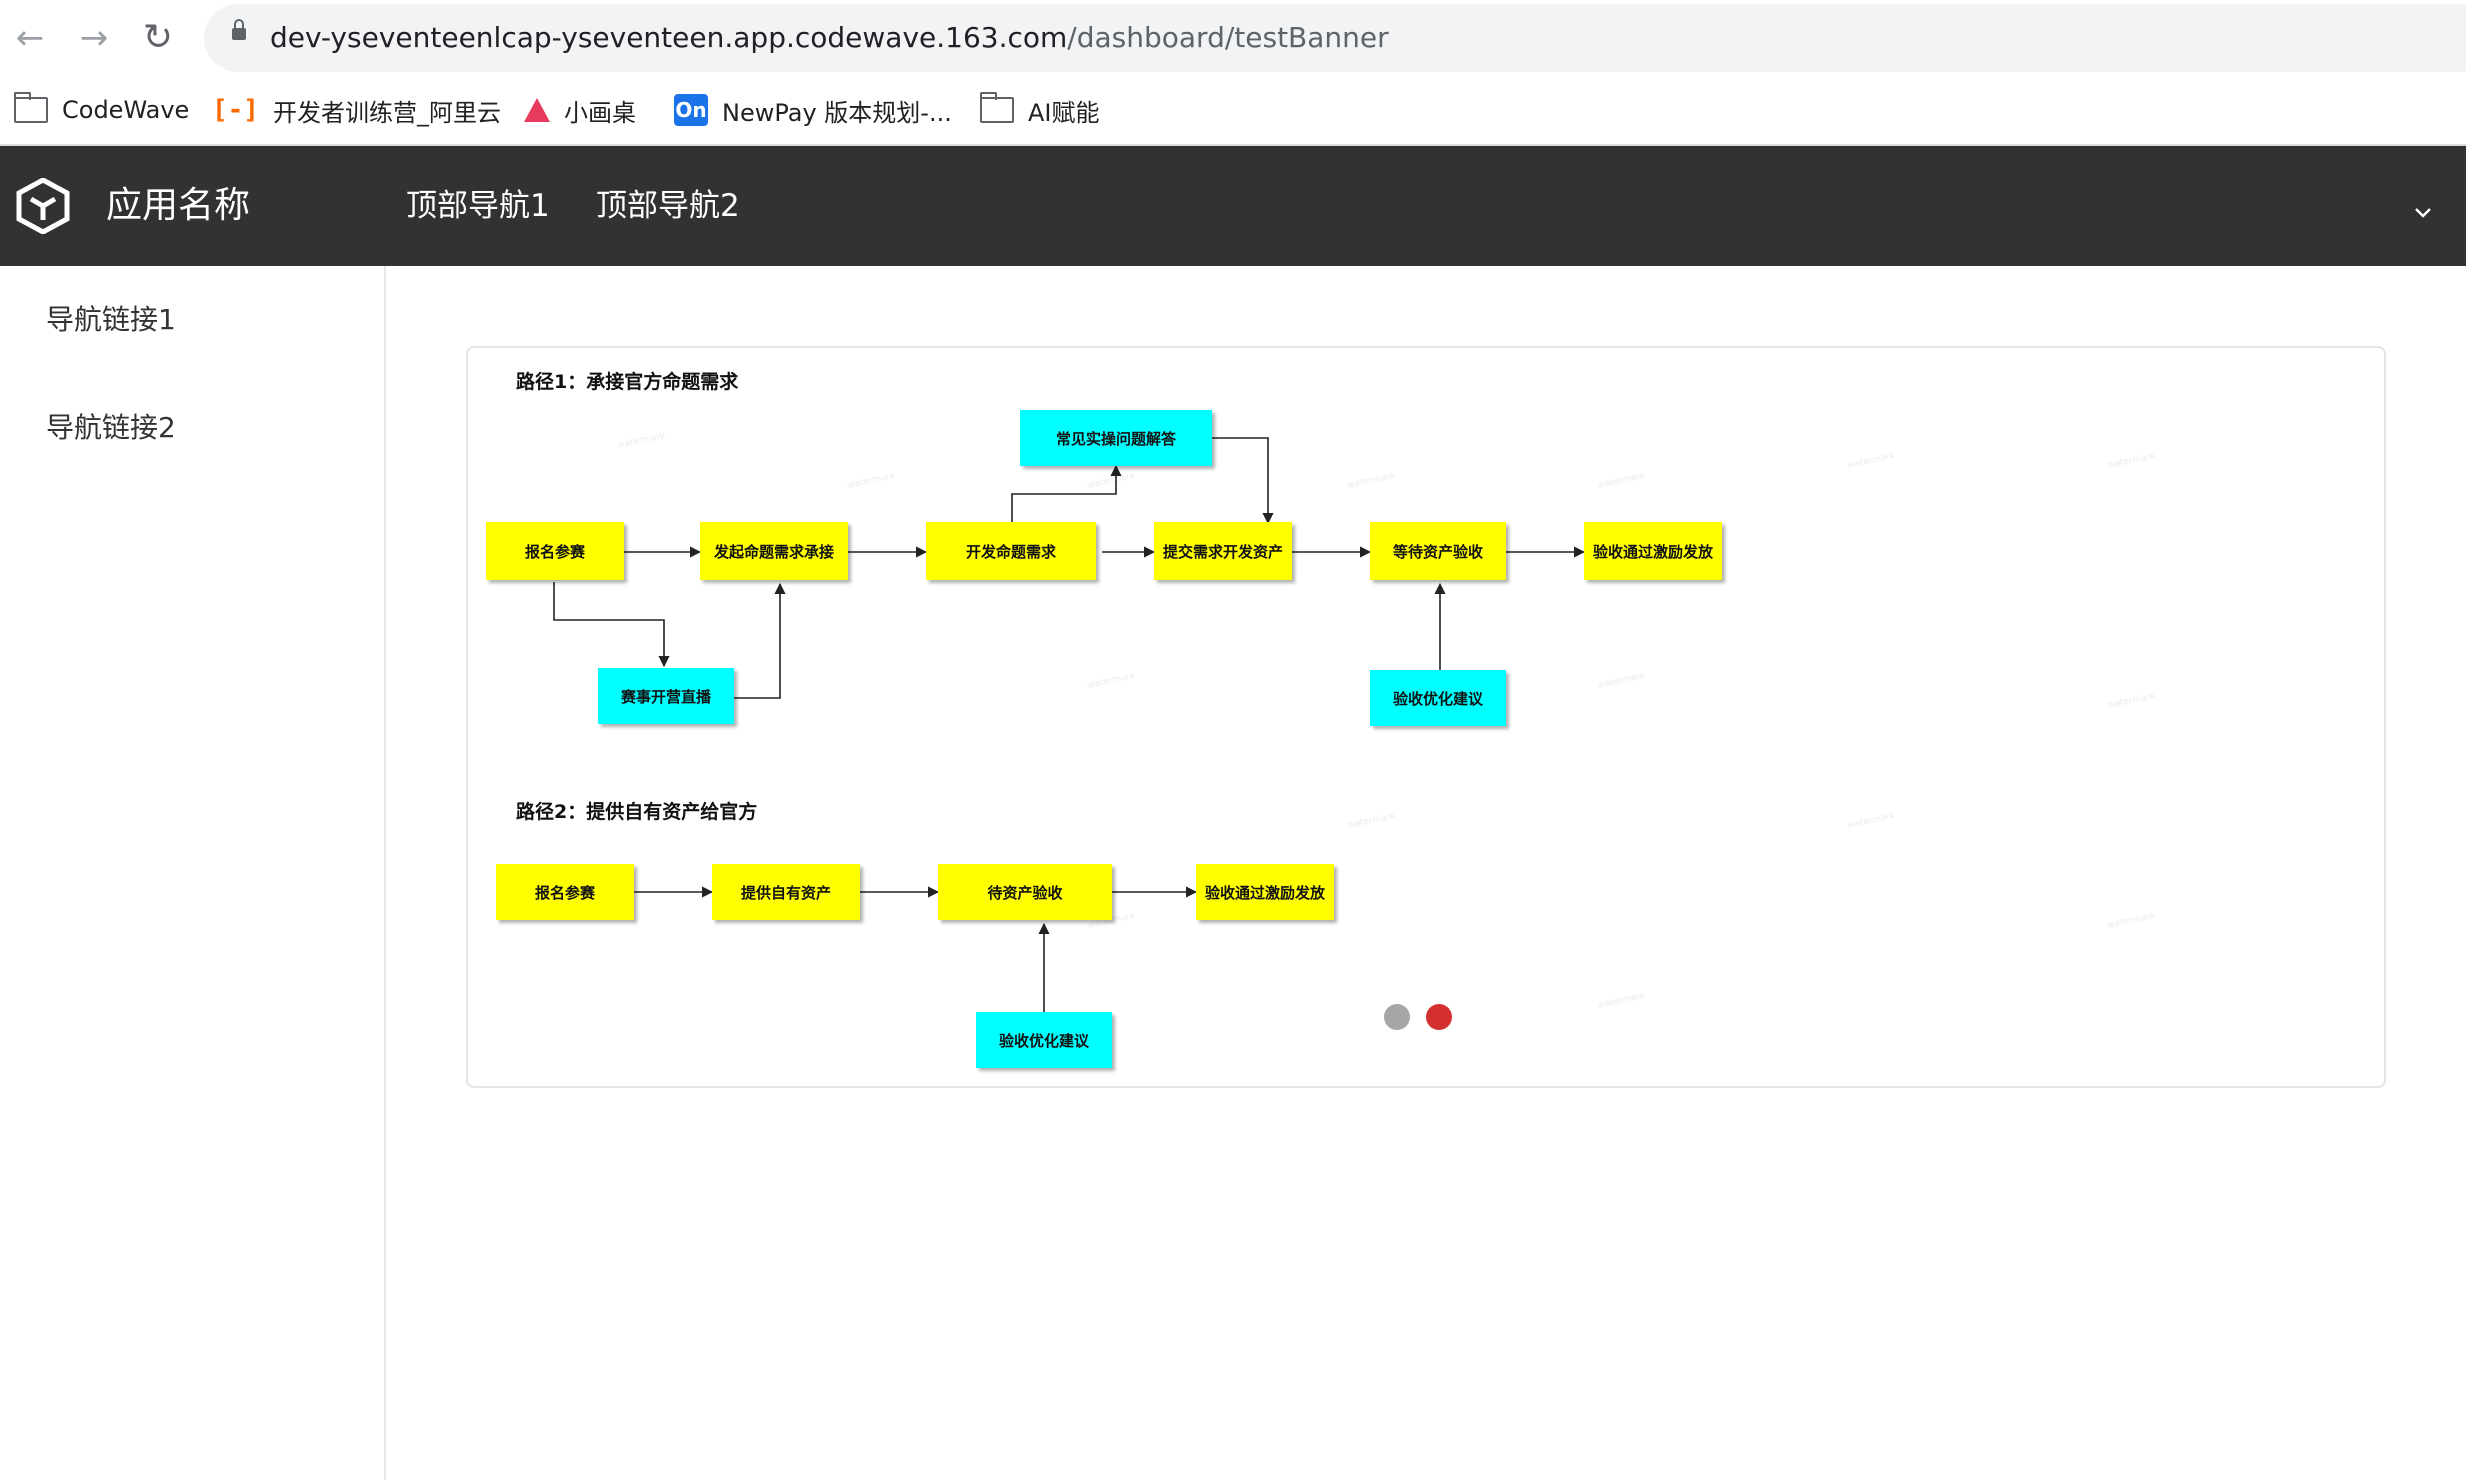  What do you see at coordinates (627, 381) in the screenshot?
I see `path1-title: 路径1：承接官方命题需求` at bounding box center [627, 381].